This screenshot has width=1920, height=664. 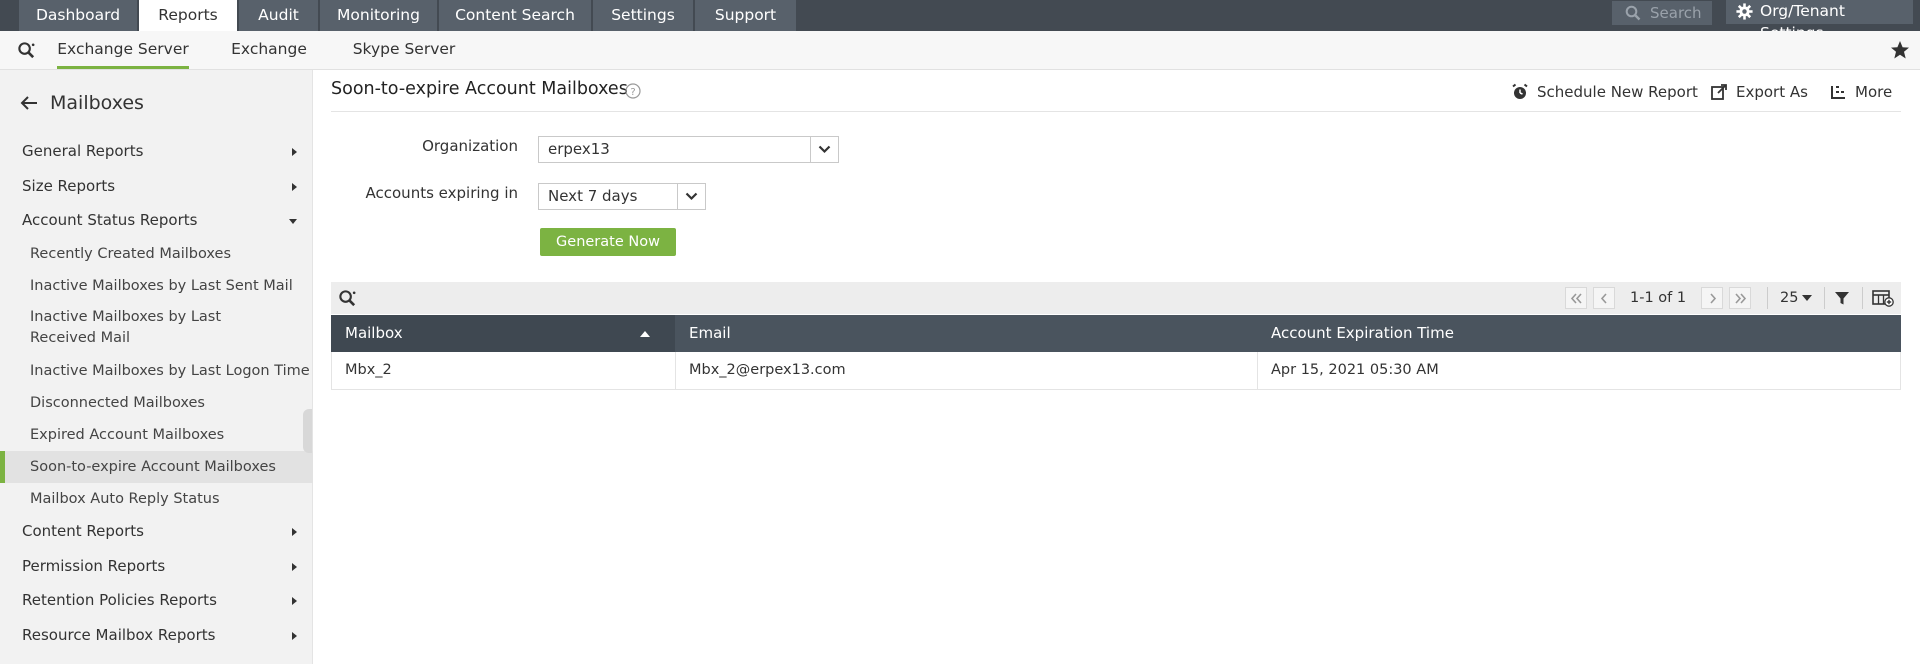 I want to click on filter-icon, so click(x=1842, y=298).